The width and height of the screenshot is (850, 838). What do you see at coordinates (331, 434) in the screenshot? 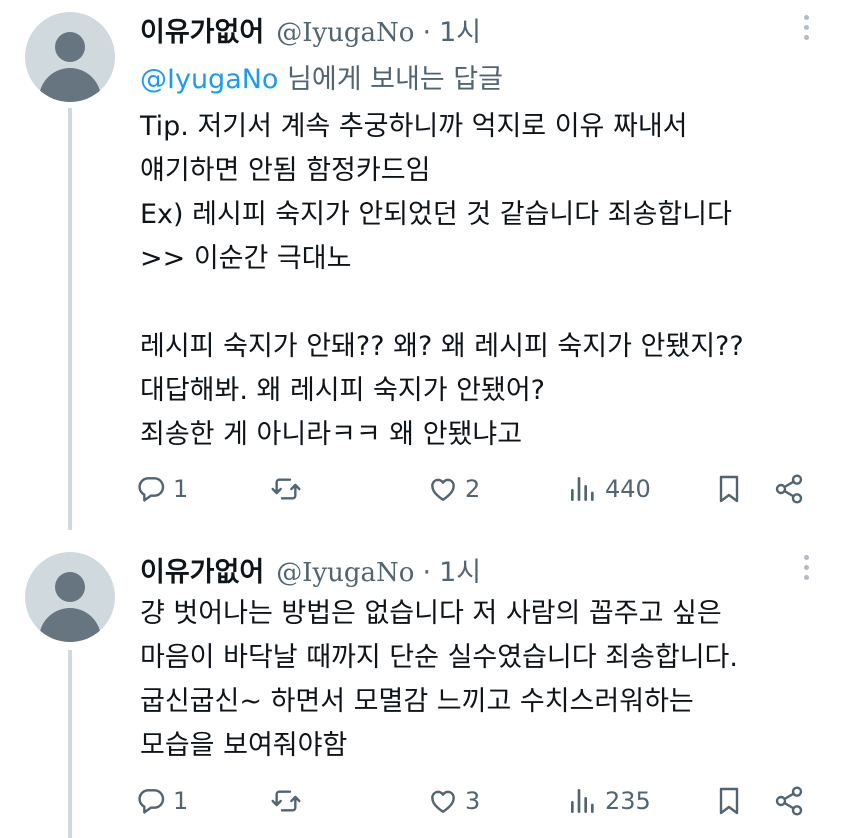
I see `tweet-line: 죄송한 게 아니라ㅋㅋ 왜 안됐냐고` at bounding box center [331, 434].